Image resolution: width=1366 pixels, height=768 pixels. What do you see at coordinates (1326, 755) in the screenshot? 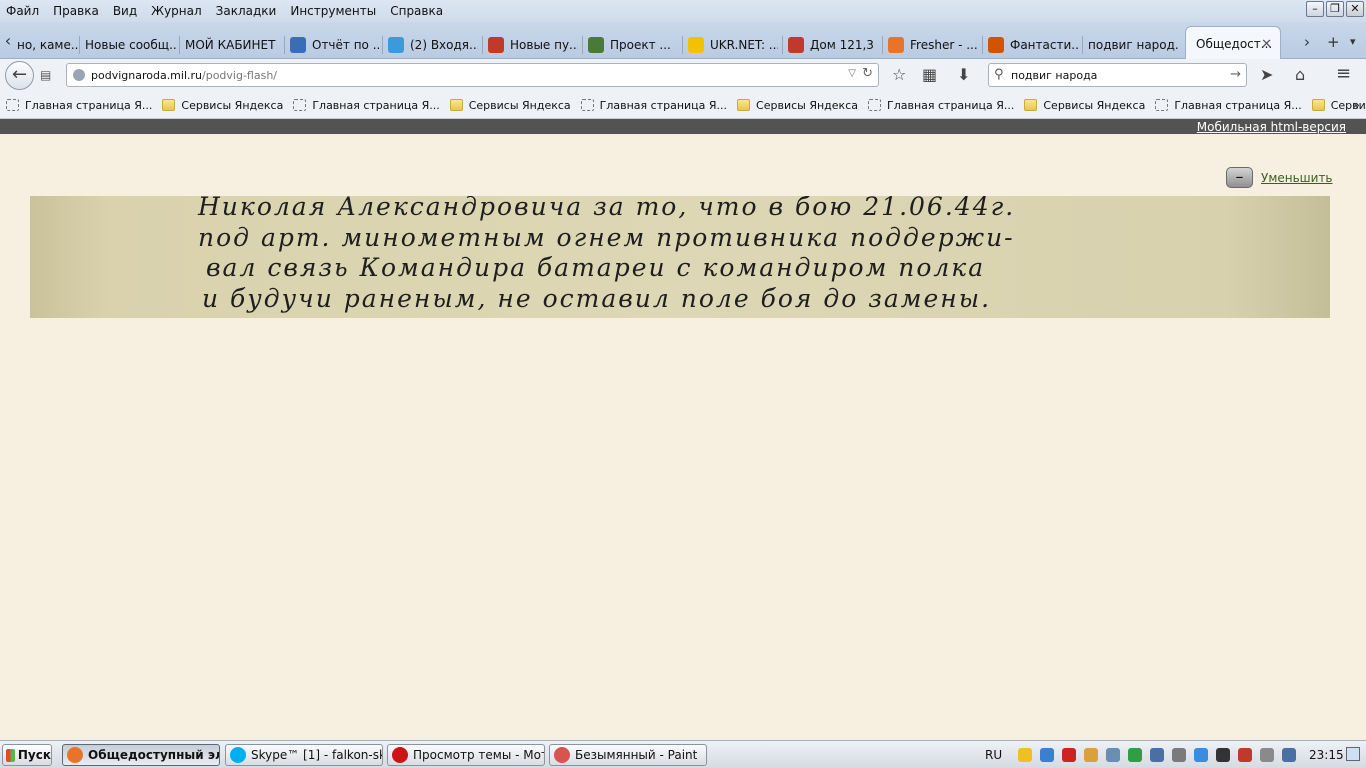
I see `clock: 23:15` at bounding box center [1326, 755].